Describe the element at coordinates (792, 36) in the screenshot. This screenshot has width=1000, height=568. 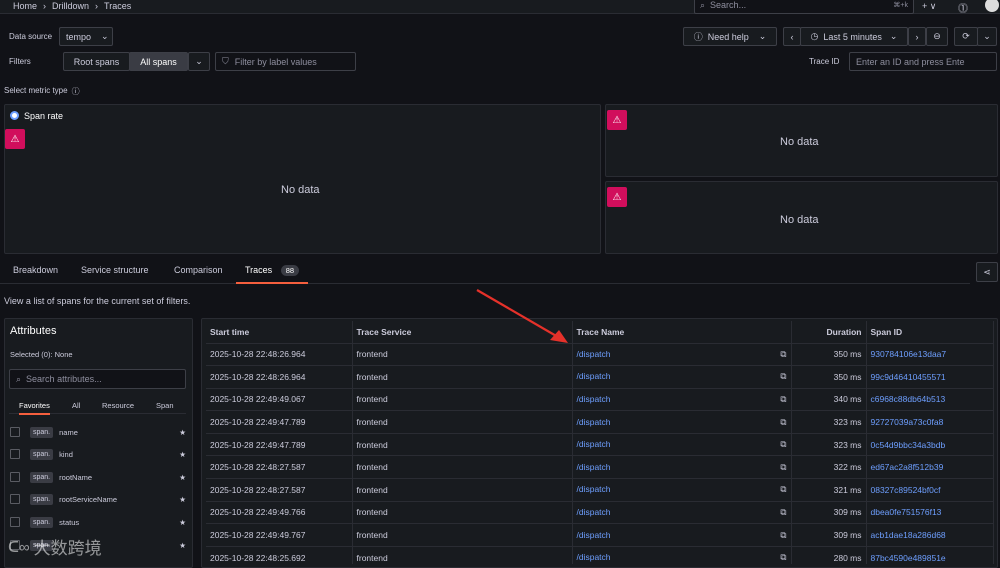
I see `time-back-button: ‹` at that location.